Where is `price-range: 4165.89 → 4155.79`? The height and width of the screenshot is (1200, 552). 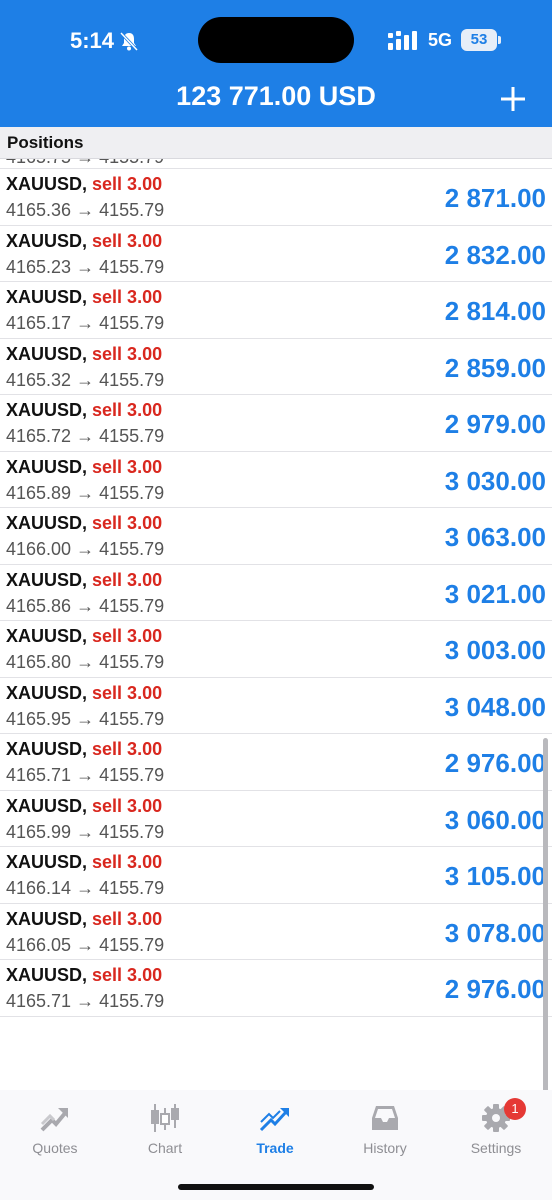
price-range: 4165.89 → 4155.79 is located at coordinates (85, 492).